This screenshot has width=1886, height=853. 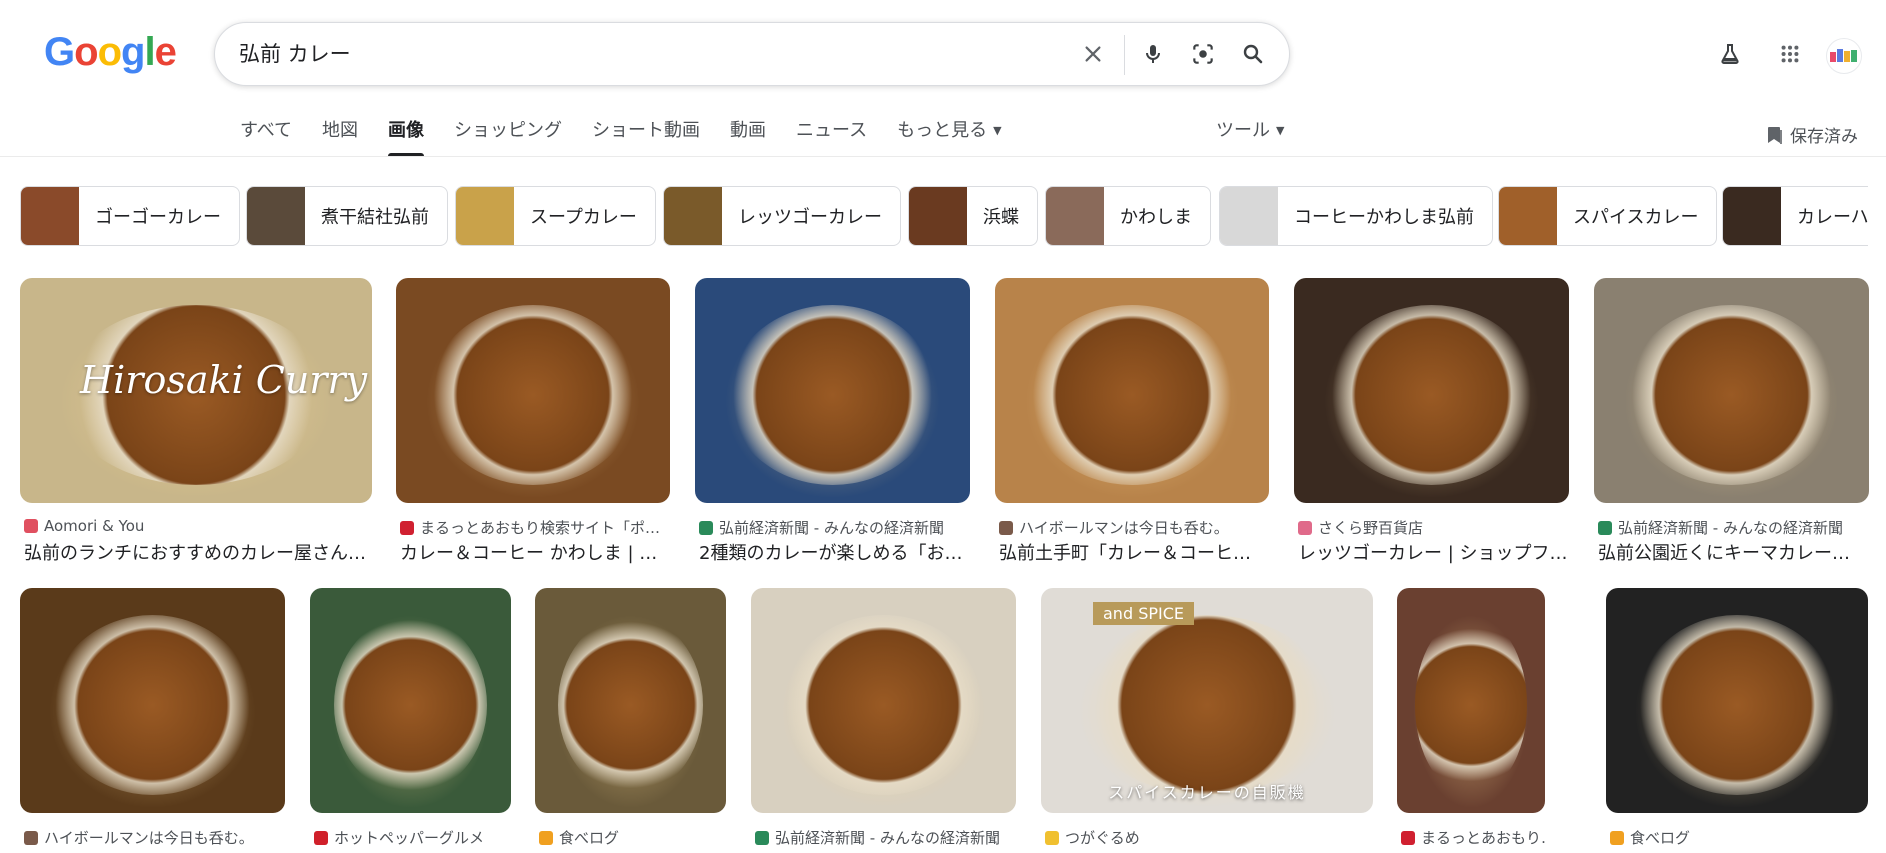 What do you see at coordinates (1209, 837) in the screenshot?
I see `result-source: つがぐるめ` at bounding box center [1209, 837].